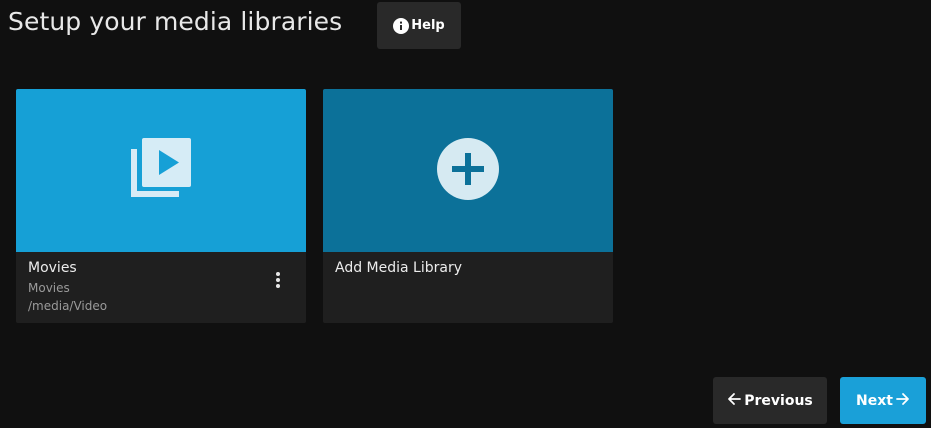 Image resolution: width=931 pixels, height=428 pixels. Describe the element at coordinates (874, 400) in the screenshot. I see `next-button-label: Next` at that location.